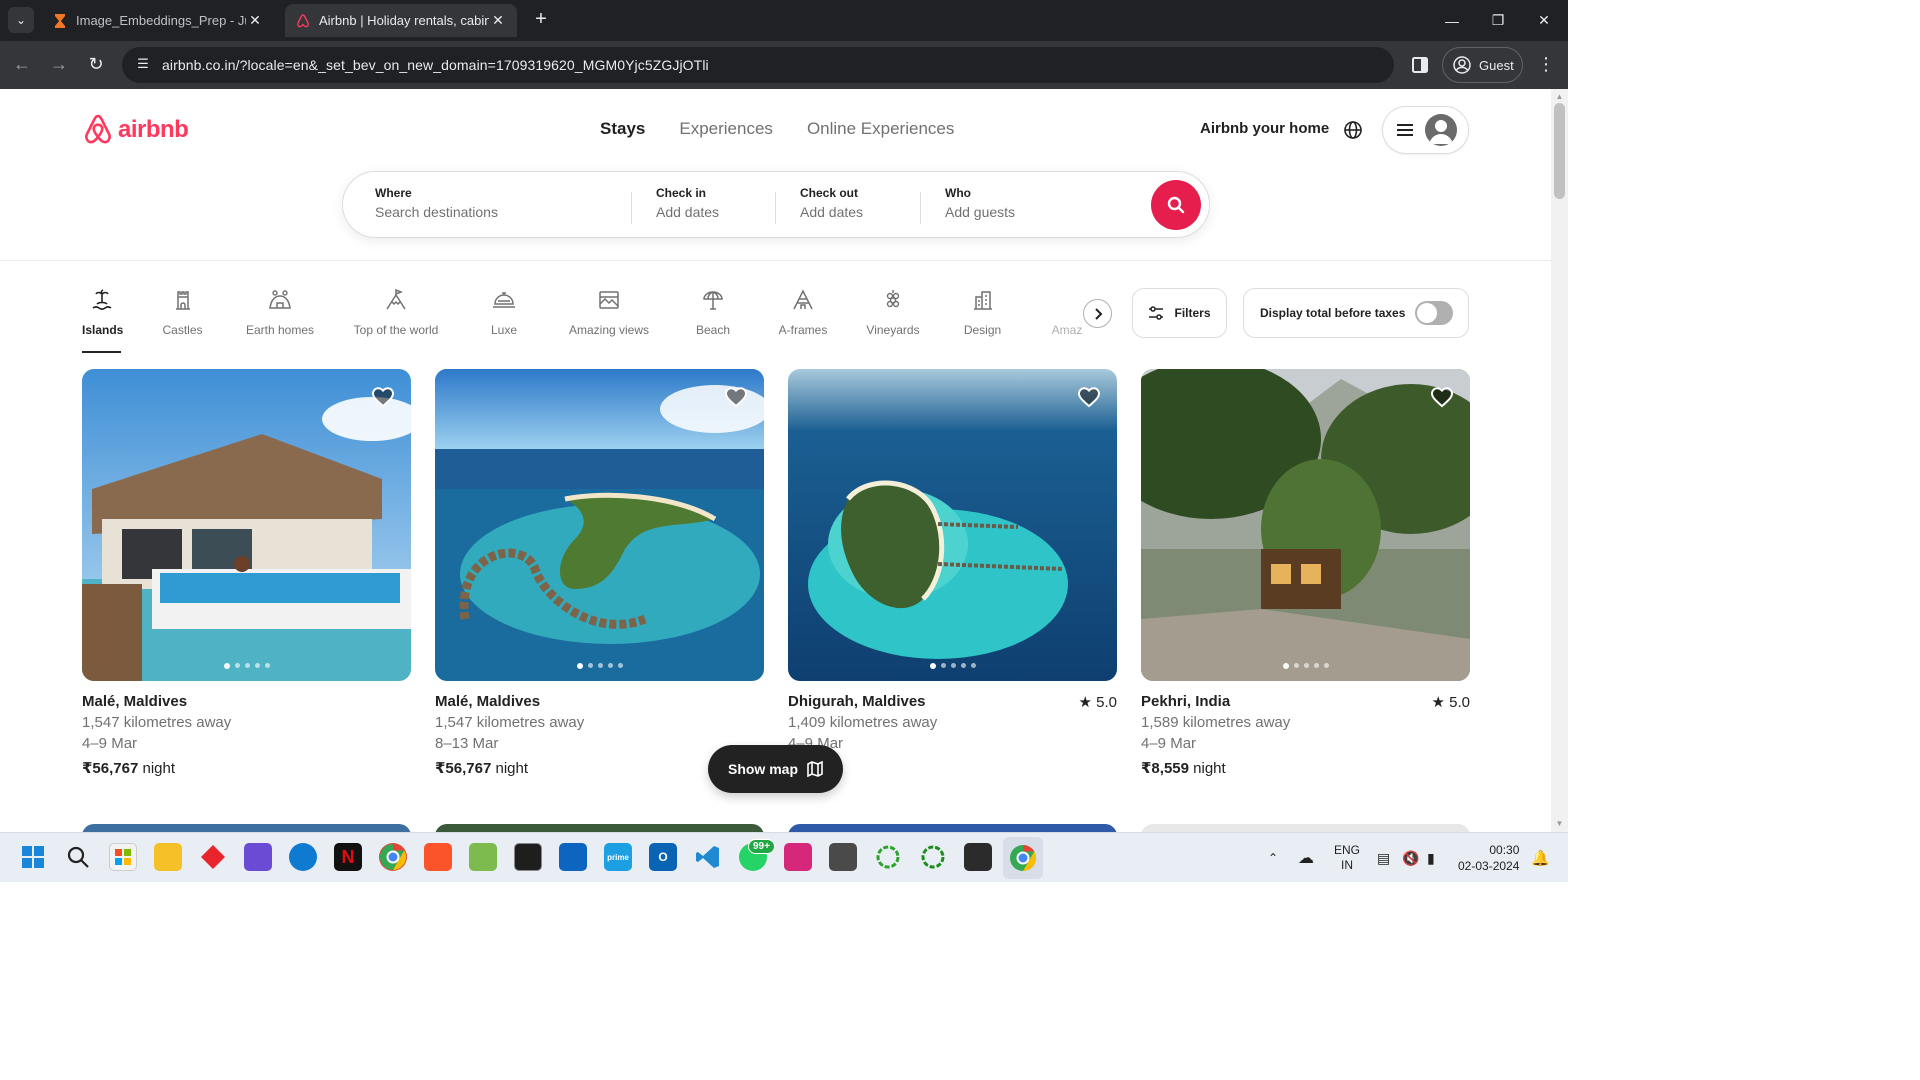 Image resolution: width=1920 pixels, height=1080 pixels. Describe the element at coordinates (504, 319) in the screenshot. I see `category-luxe: Luxe` at that location.